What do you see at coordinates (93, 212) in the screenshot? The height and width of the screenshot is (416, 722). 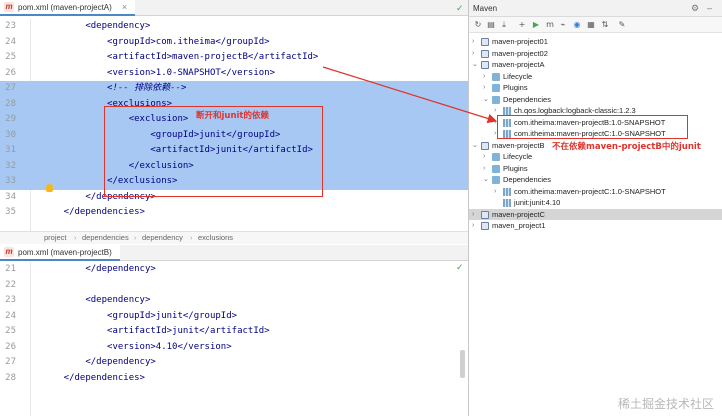 I see `line-text: </dependencies>` at bounding box center [93, 212].